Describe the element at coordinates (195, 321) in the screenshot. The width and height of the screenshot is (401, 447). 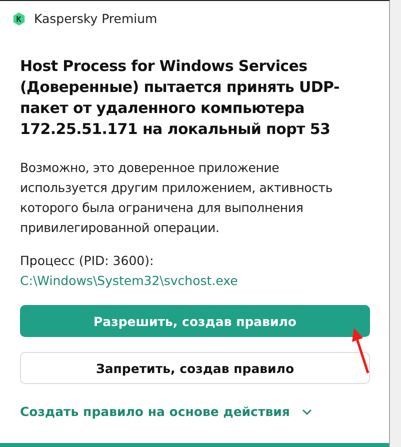
I see `action-button: Разрешить, создав правило` at that location.